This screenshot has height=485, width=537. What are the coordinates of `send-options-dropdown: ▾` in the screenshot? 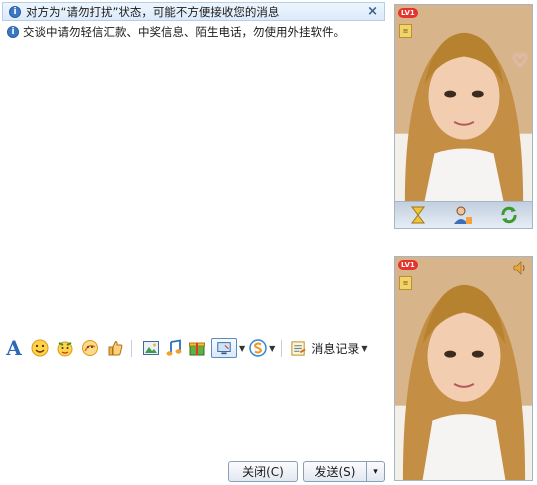 It's located at (375, 471).